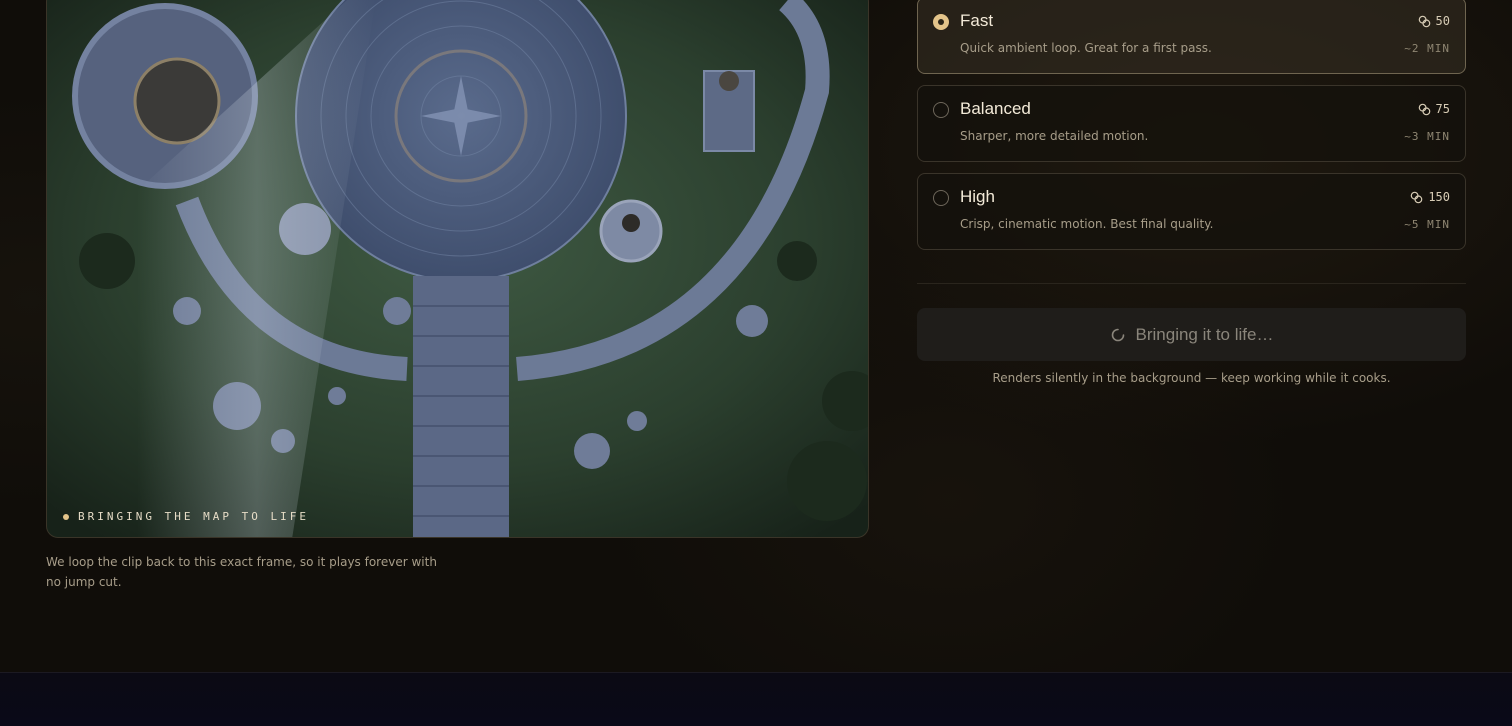  What do you see at coordinates (66, 516) in the screenshot?
I see `status-dot` at bounding box center [66, 516].